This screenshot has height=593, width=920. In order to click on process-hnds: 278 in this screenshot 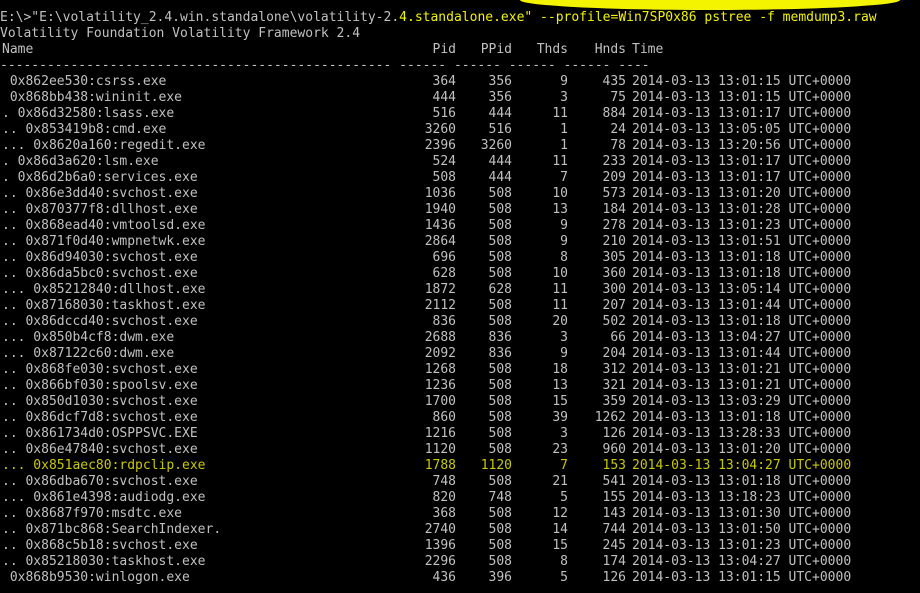, I will do `click(614, 225)`.